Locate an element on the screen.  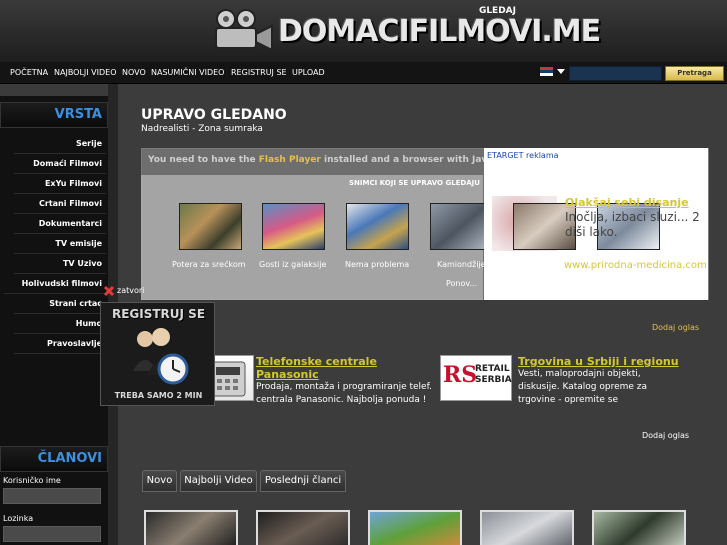
site-header: DOMACIFILMOVI.ME GLEDAJ is located at coordinates (363, 31).